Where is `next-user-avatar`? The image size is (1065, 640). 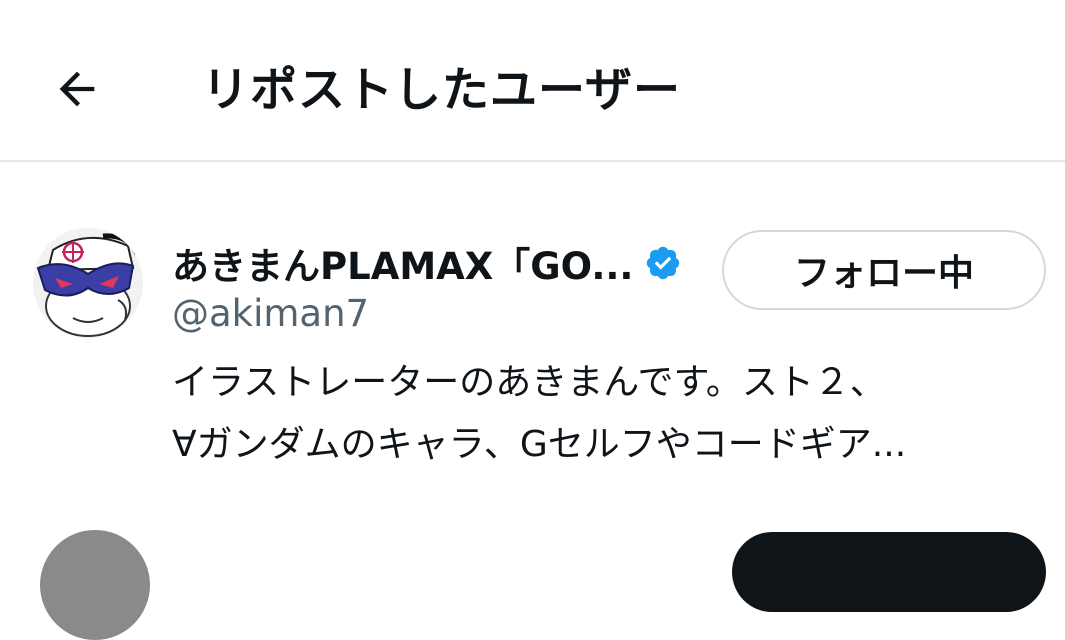 next-user-avatar is located at coordinates (95, 585).